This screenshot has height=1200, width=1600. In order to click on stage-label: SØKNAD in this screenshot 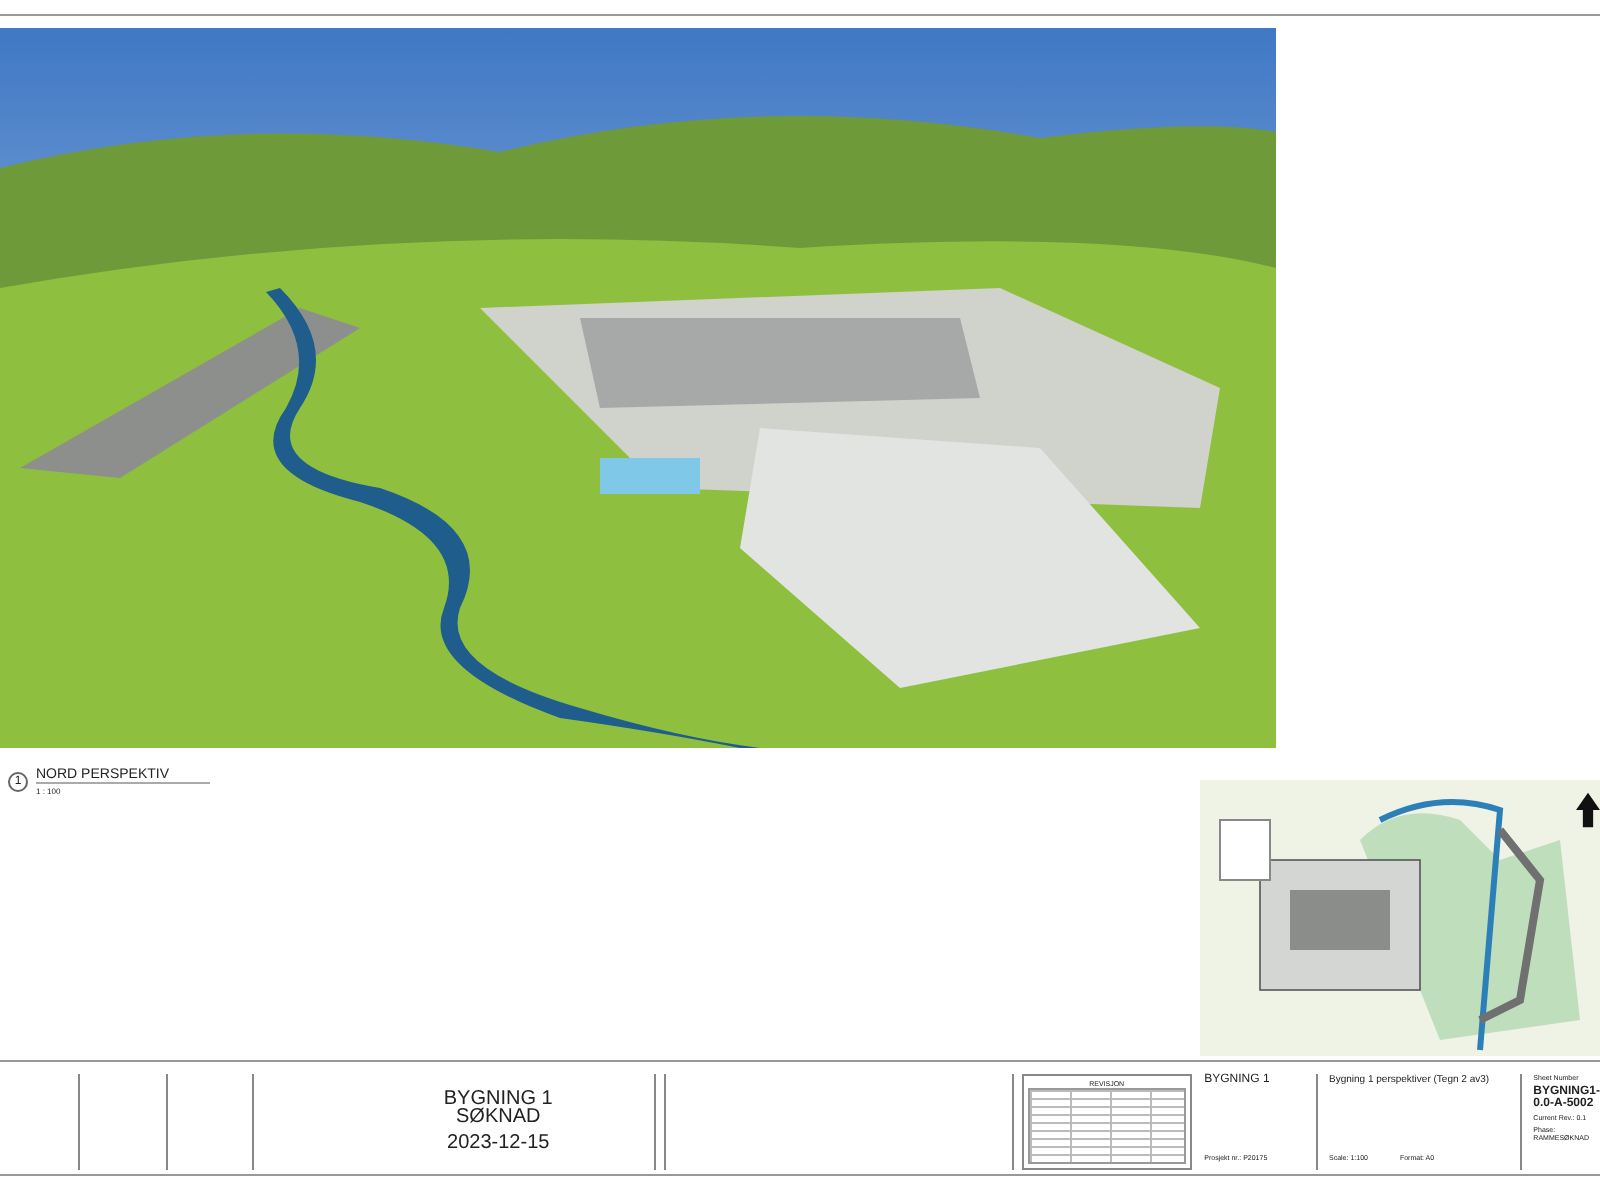, I will do `click(498, 1117)`.